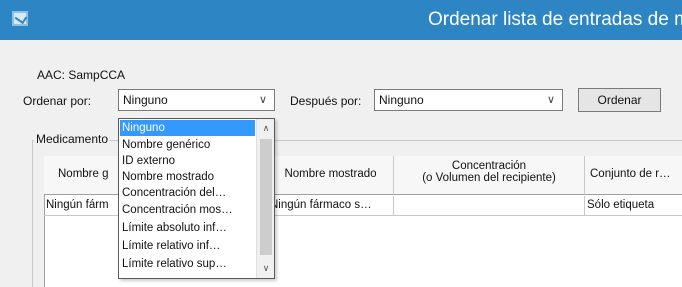 The width and height of the screenshot is (682, 287). What do you see at coordinates (489, 166) in the screenshot?
I see `column-header-label-line1: Concentración` at bounding box center [489, 166].